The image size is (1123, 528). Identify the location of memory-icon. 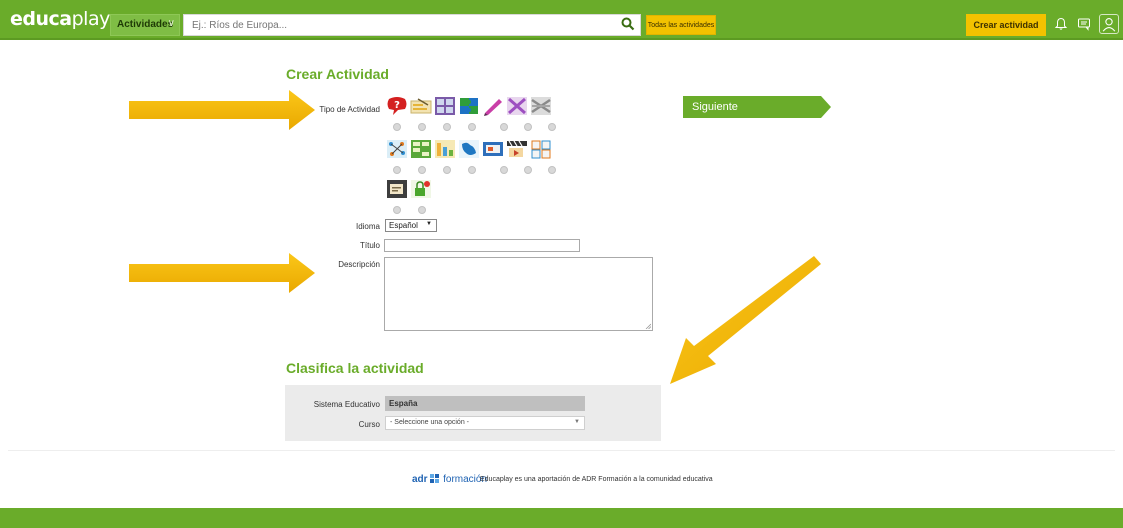
(541, 149).